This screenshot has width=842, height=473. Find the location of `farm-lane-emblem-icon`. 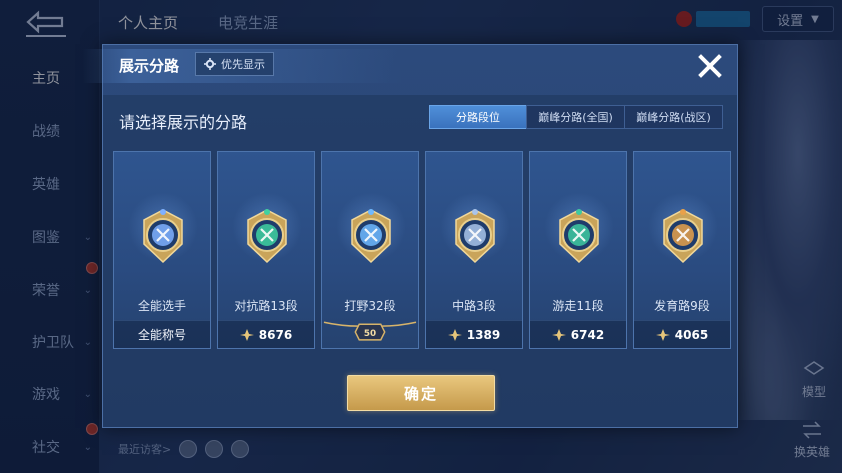

farm-lane-emblem-icon is located at coordinates (683, 236).